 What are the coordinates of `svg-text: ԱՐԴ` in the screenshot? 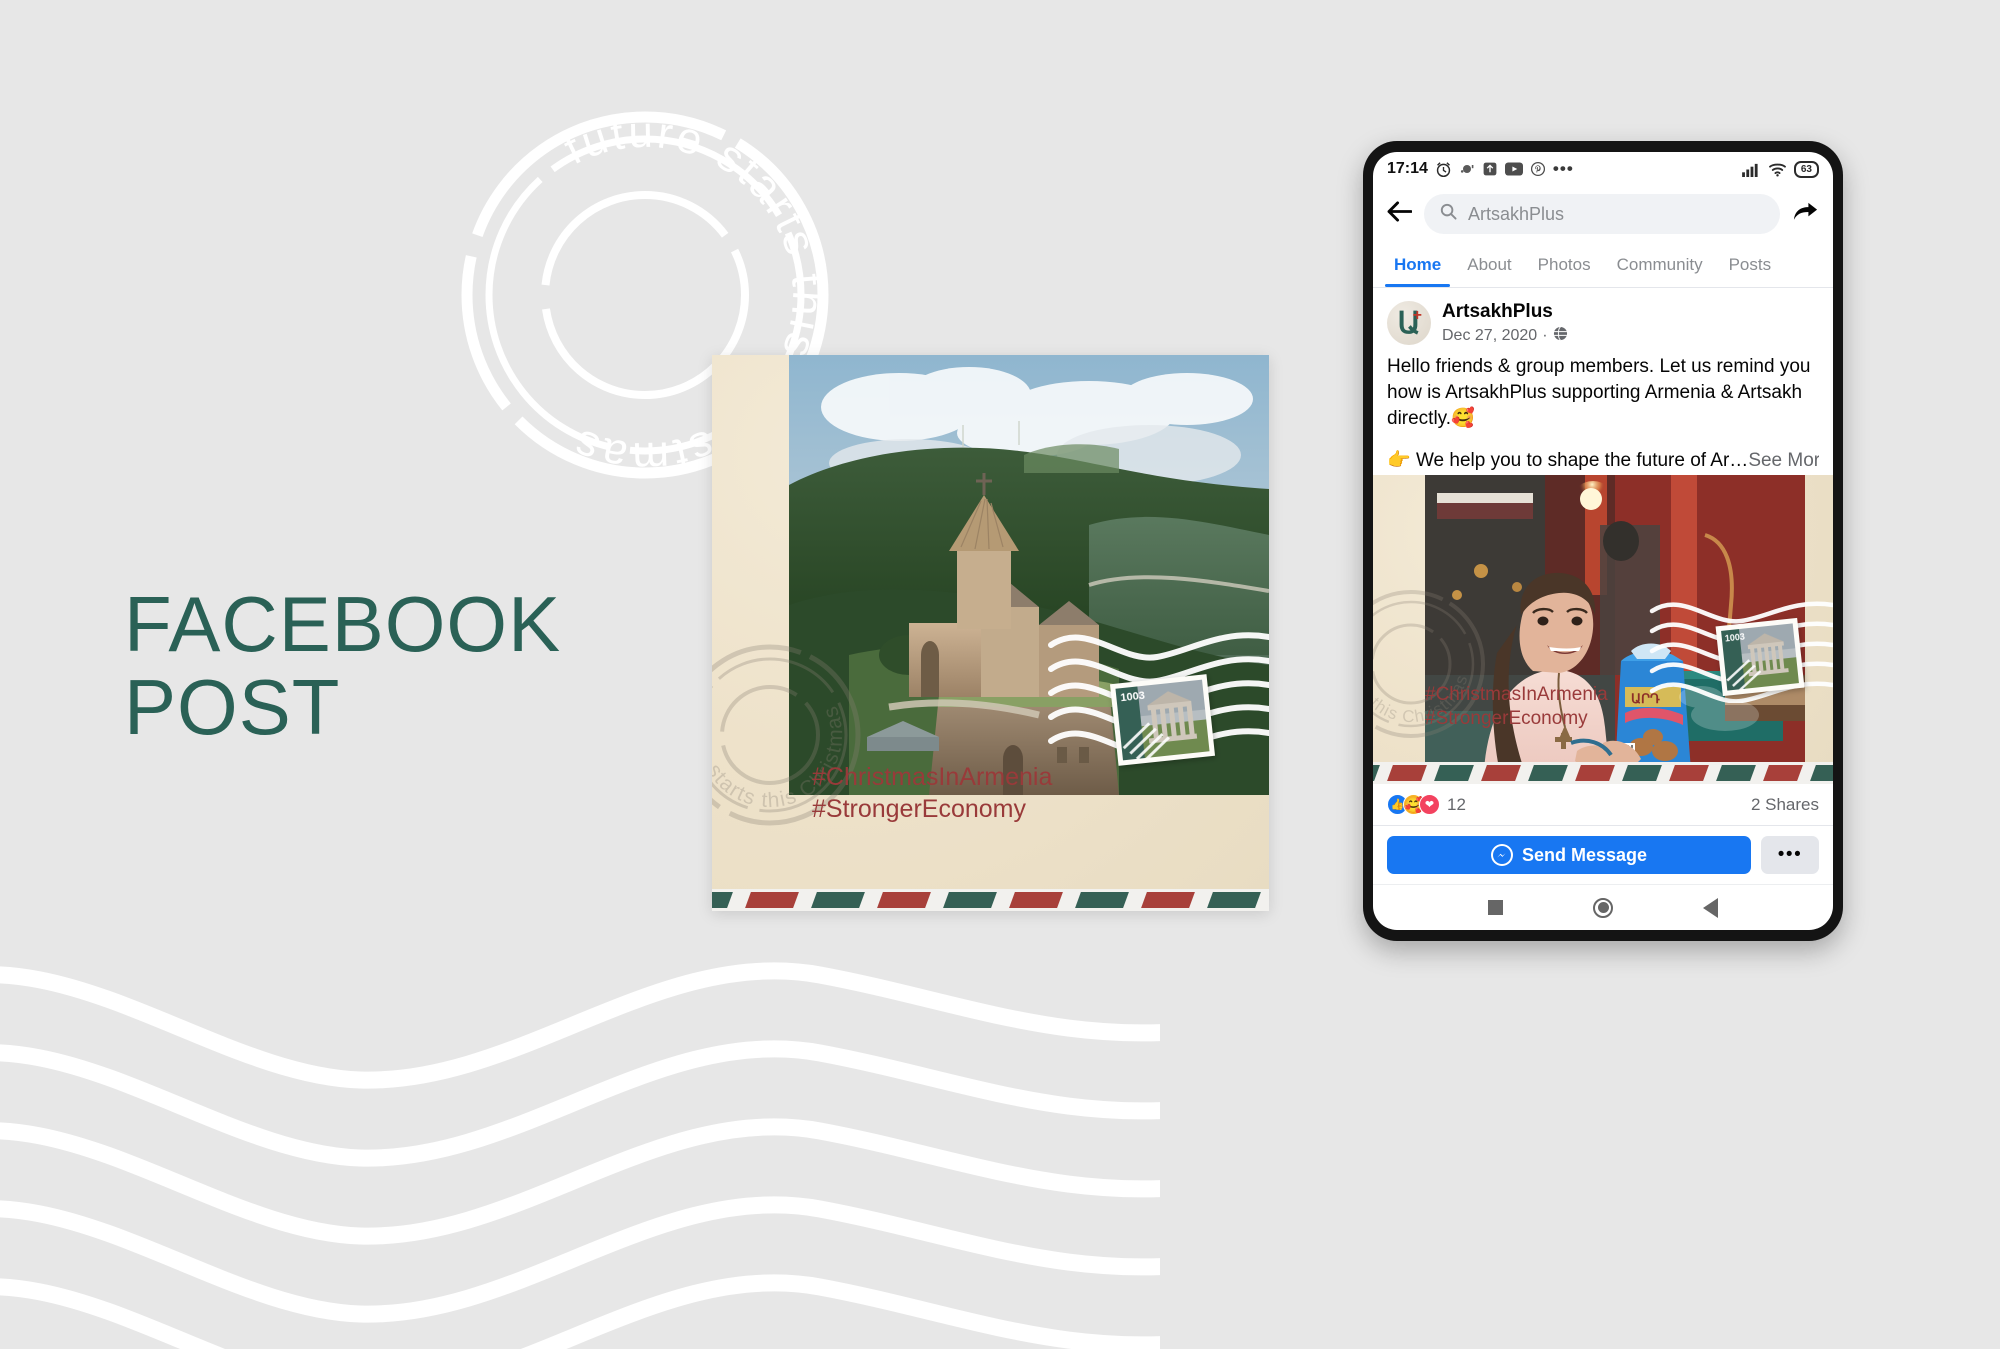 It's located at (1645, 698).